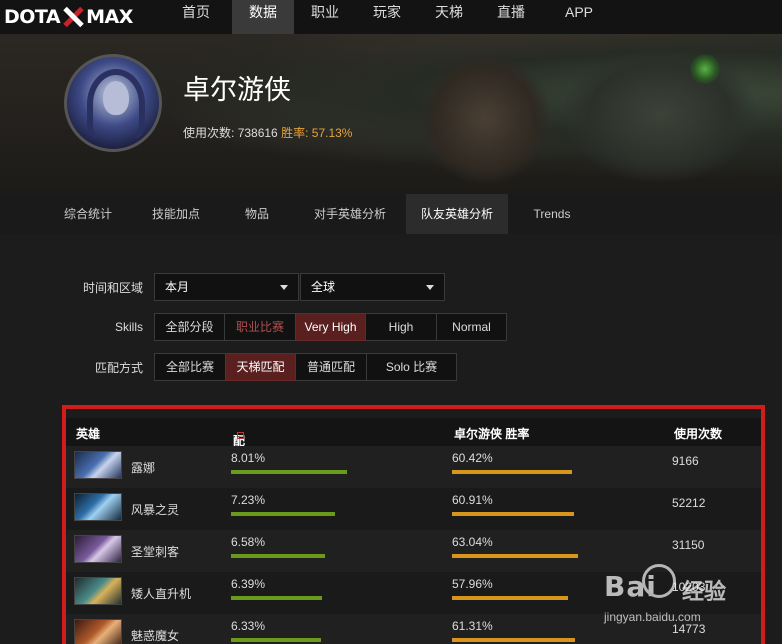 Image resolution: width=782 pixels, height=644 pixels. Describe the element at coordinates (413, 467) in the screenshot. I see `table-row: 露娜 8.01% 60.42% 9166` at that location.